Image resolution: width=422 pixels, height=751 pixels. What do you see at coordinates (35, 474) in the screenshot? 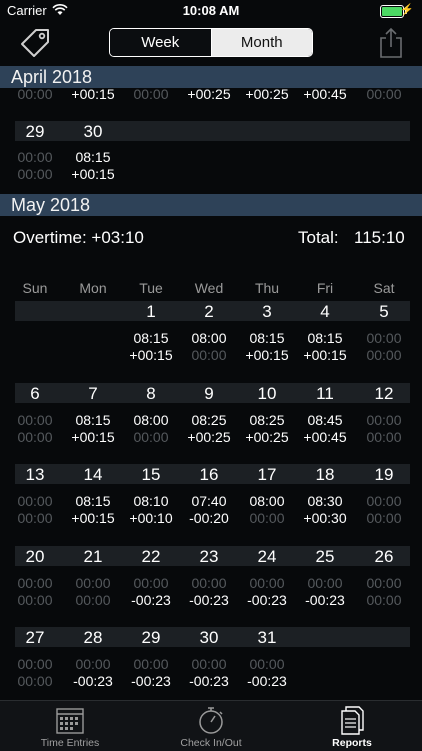
I see `day-number: 13` at bounding box center [35, 474].